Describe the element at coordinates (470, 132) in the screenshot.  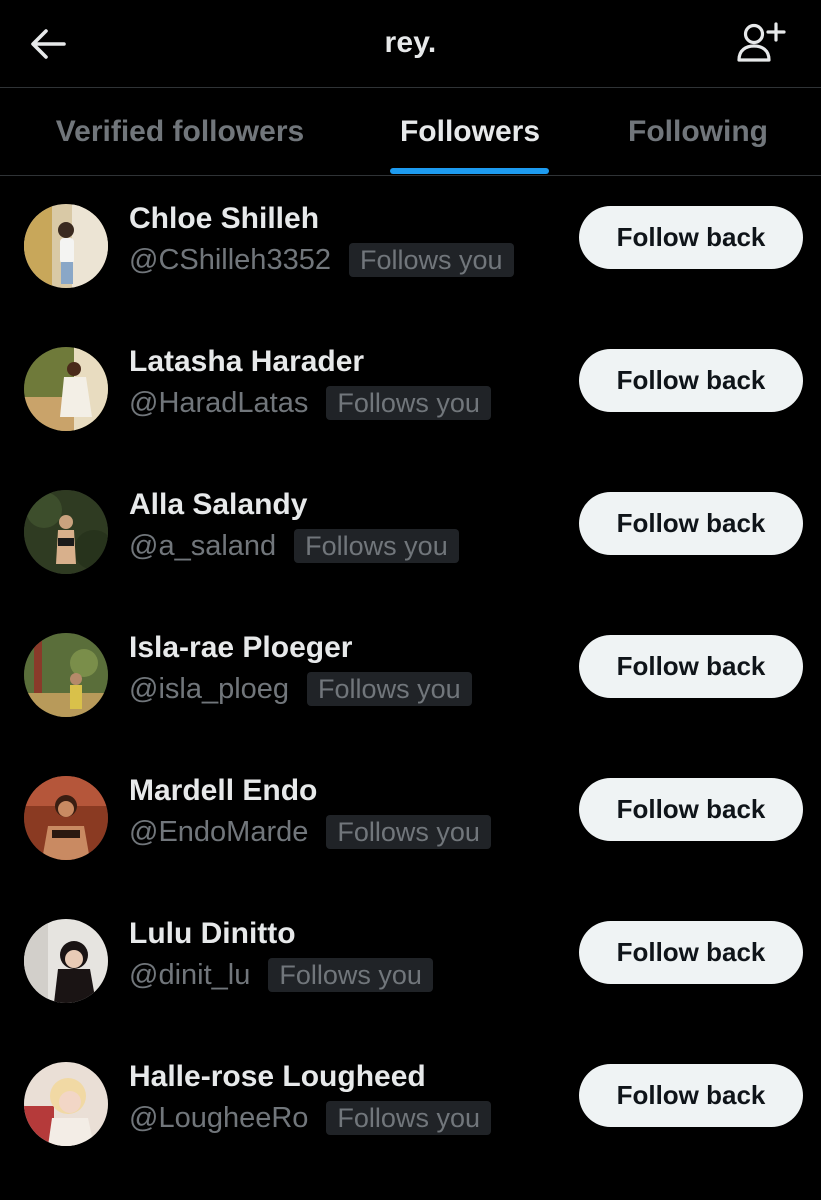
I see `tab-followers: Followers` at that location.